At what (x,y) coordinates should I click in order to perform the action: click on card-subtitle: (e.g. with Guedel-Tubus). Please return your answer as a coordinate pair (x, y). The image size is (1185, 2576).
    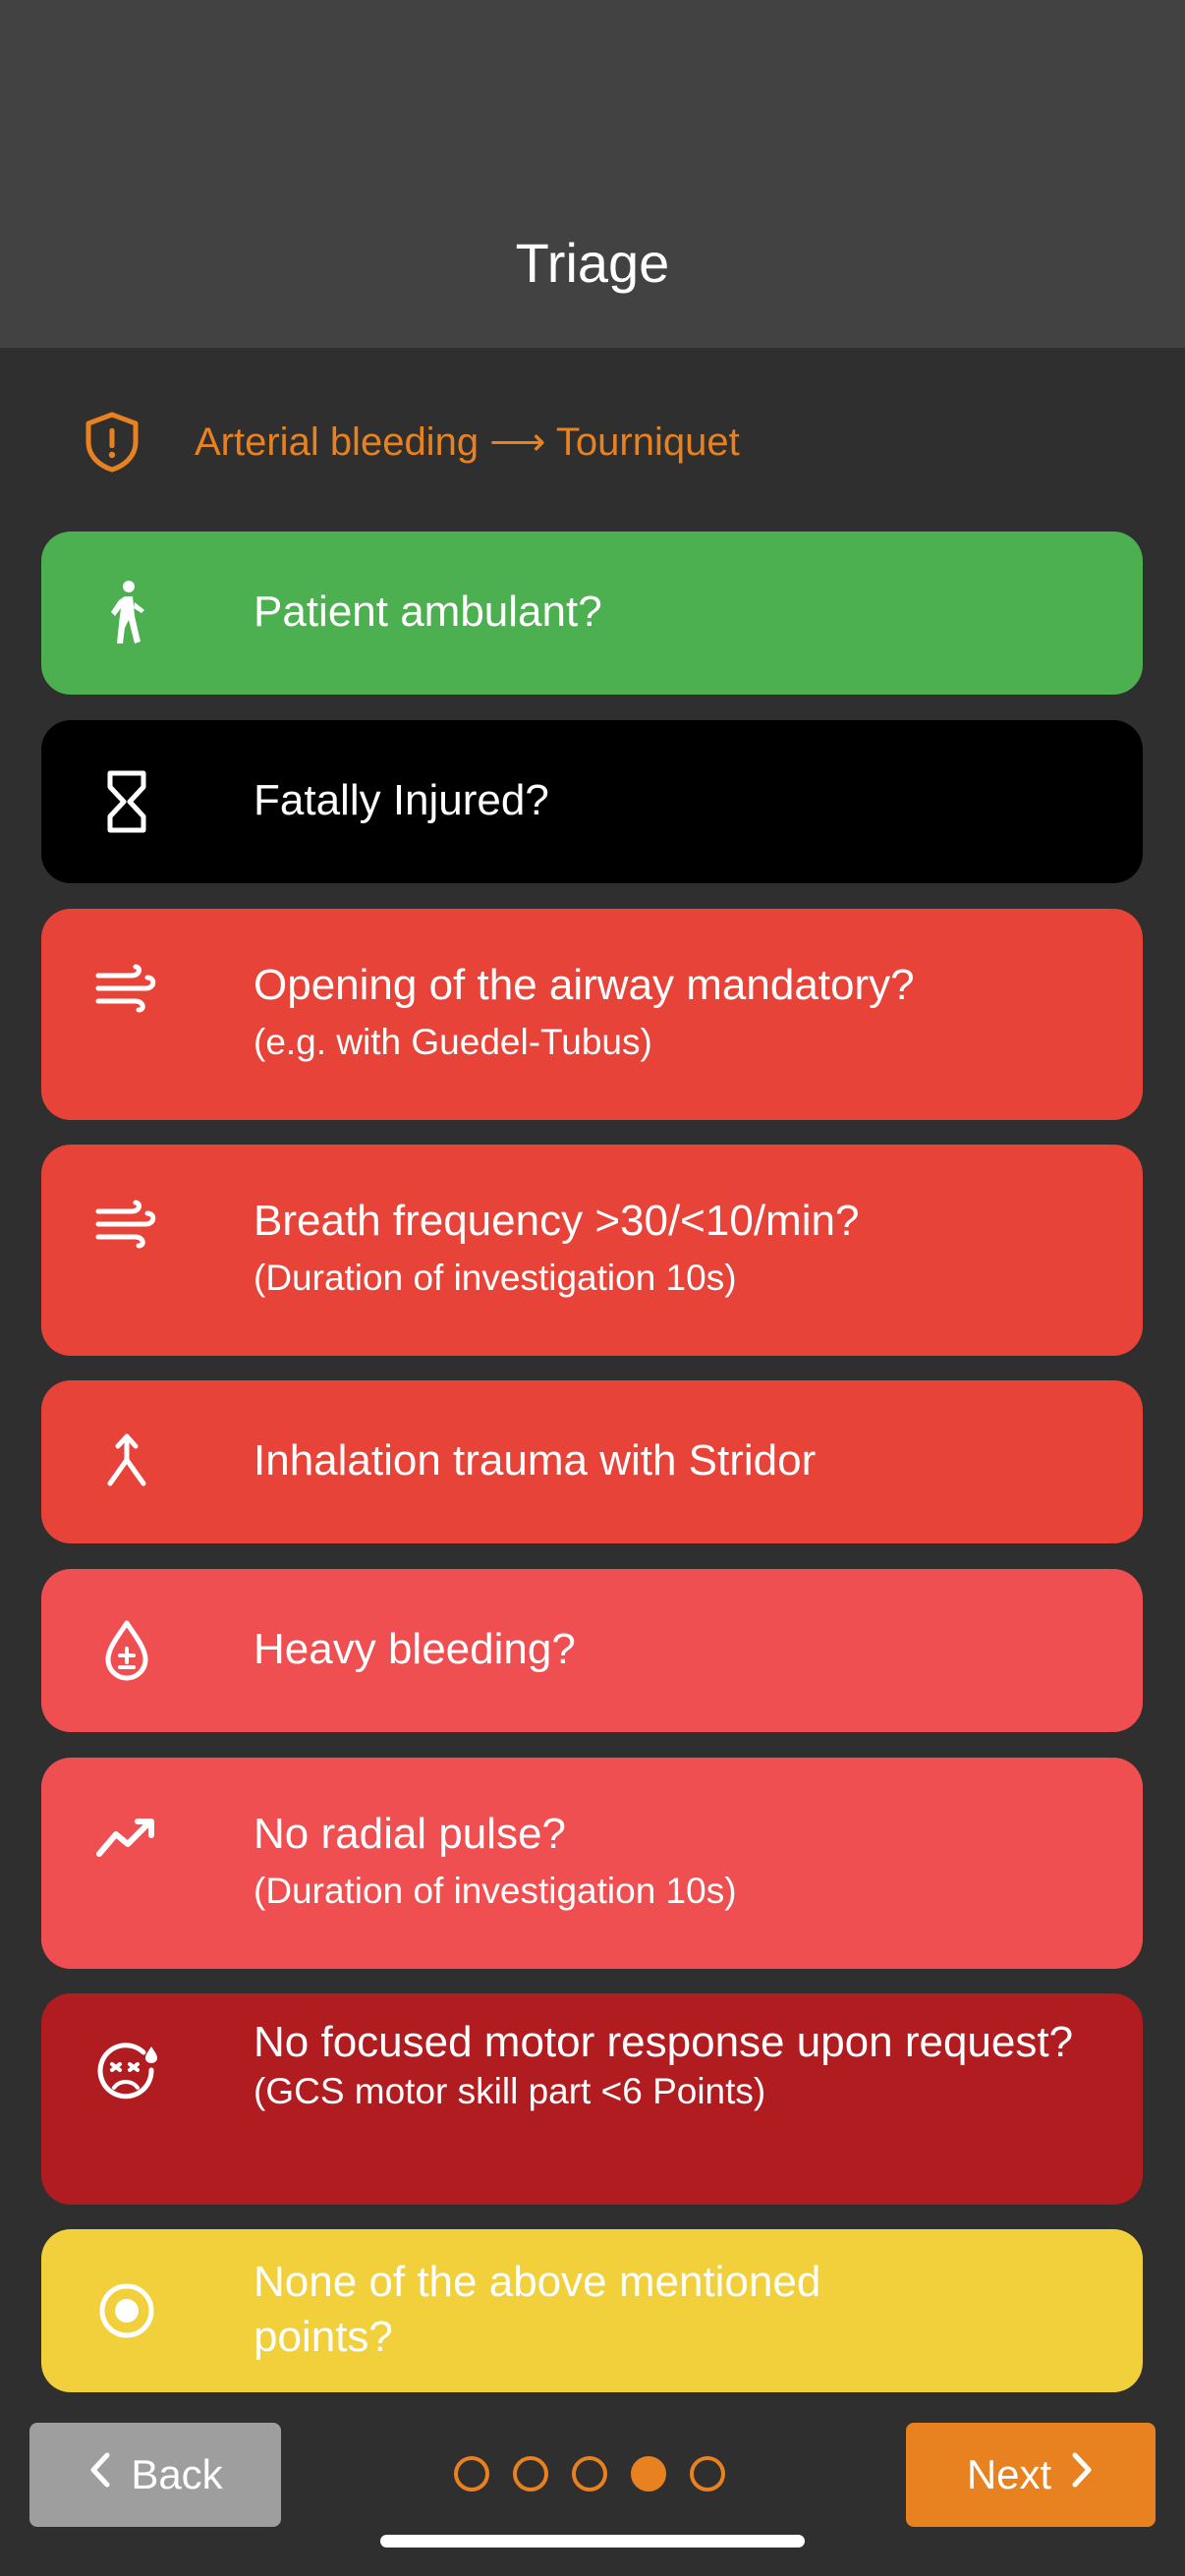
    Looking at the image, I should click on (453, 1042).